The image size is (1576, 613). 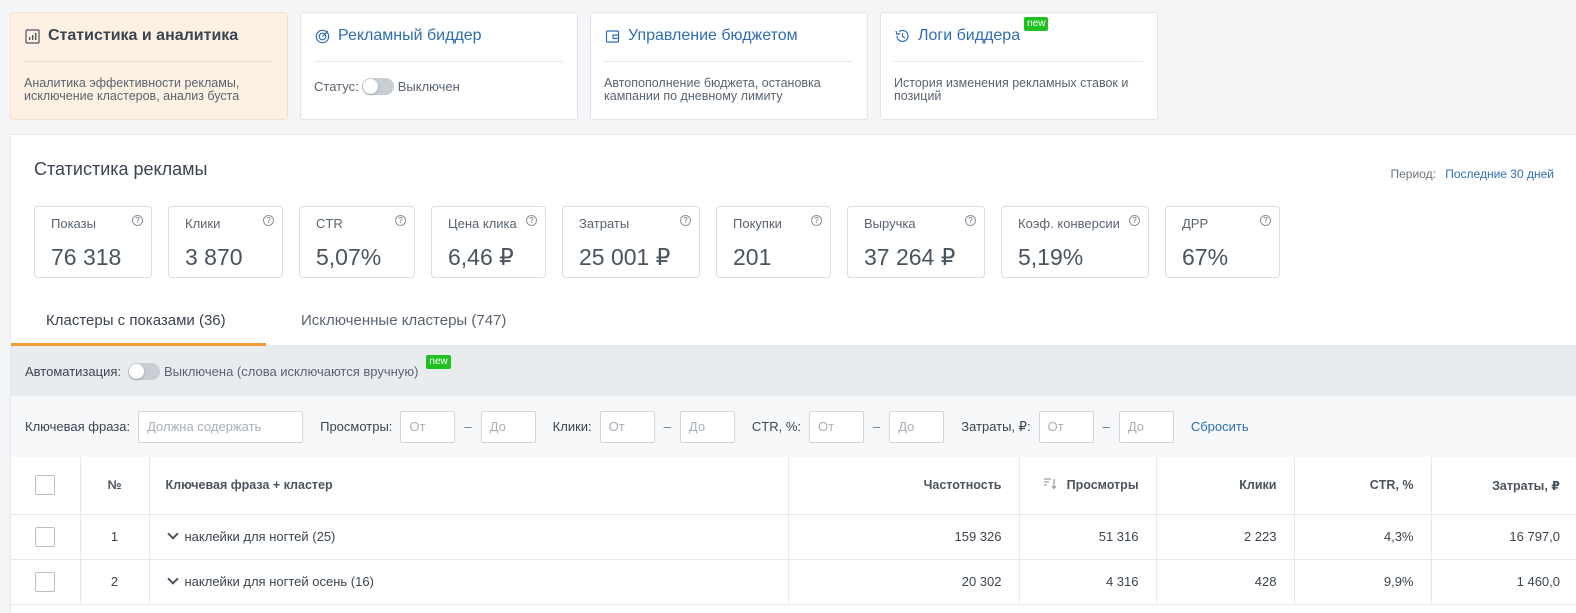 What do you see at coordinates (357, 242) in the screenshot?
I see `kpi-card-ctr: CTR 5,07% ?` at bounding box center [357, 242].